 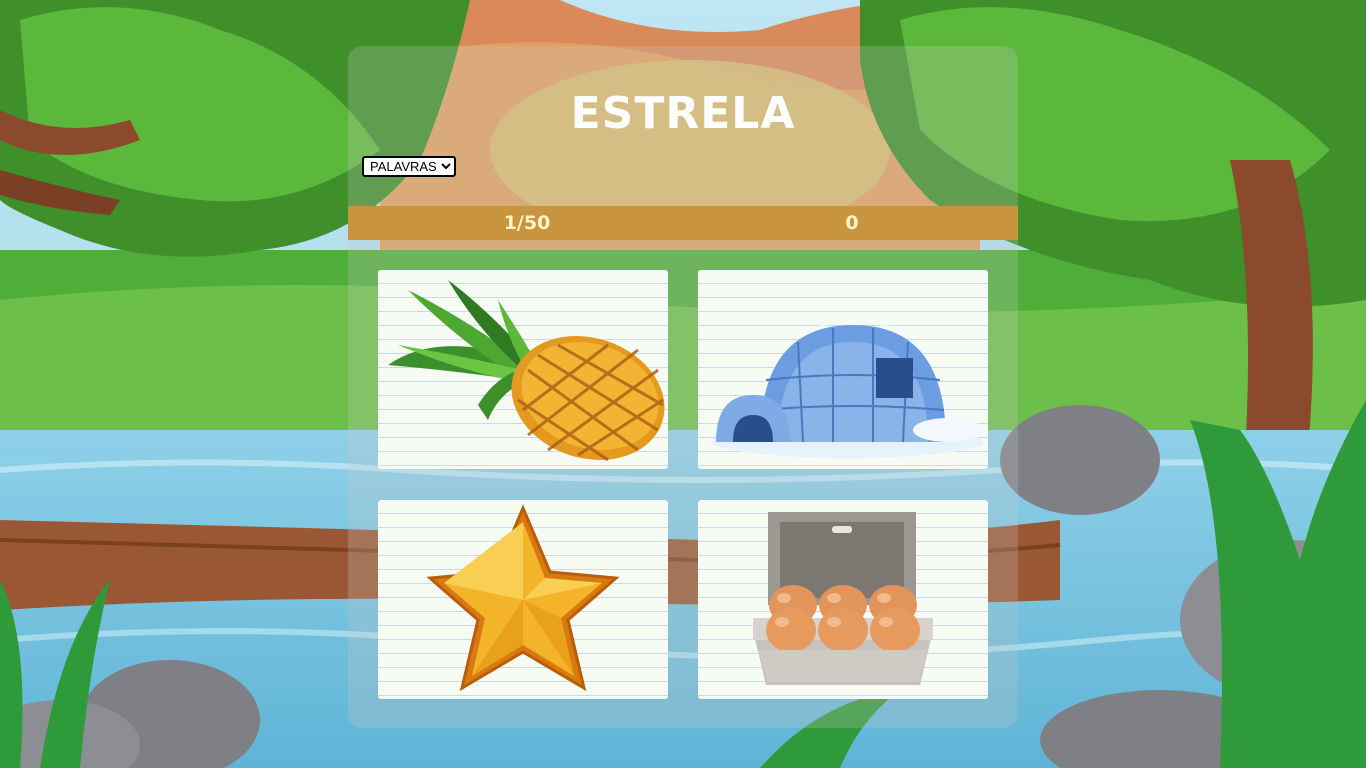 What do you see at coordinates (527, 223) in the screenshot?
I see `progress-counter: 1/50` at bounding box center [527, 223].